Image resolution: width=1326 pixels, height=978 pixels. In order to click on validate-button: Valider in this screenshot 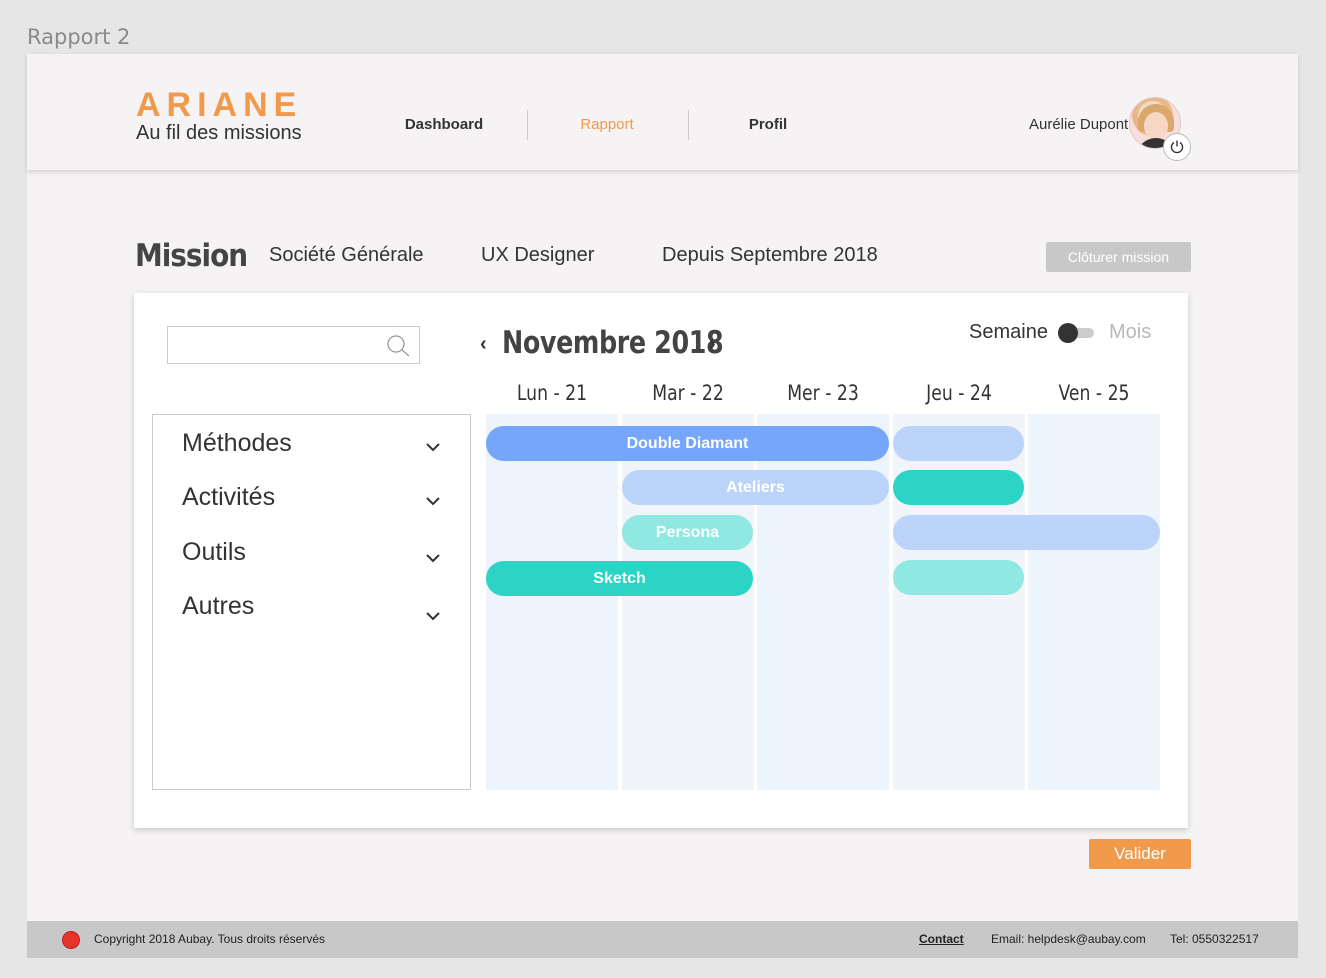, I will do `click(1140, 854)`.